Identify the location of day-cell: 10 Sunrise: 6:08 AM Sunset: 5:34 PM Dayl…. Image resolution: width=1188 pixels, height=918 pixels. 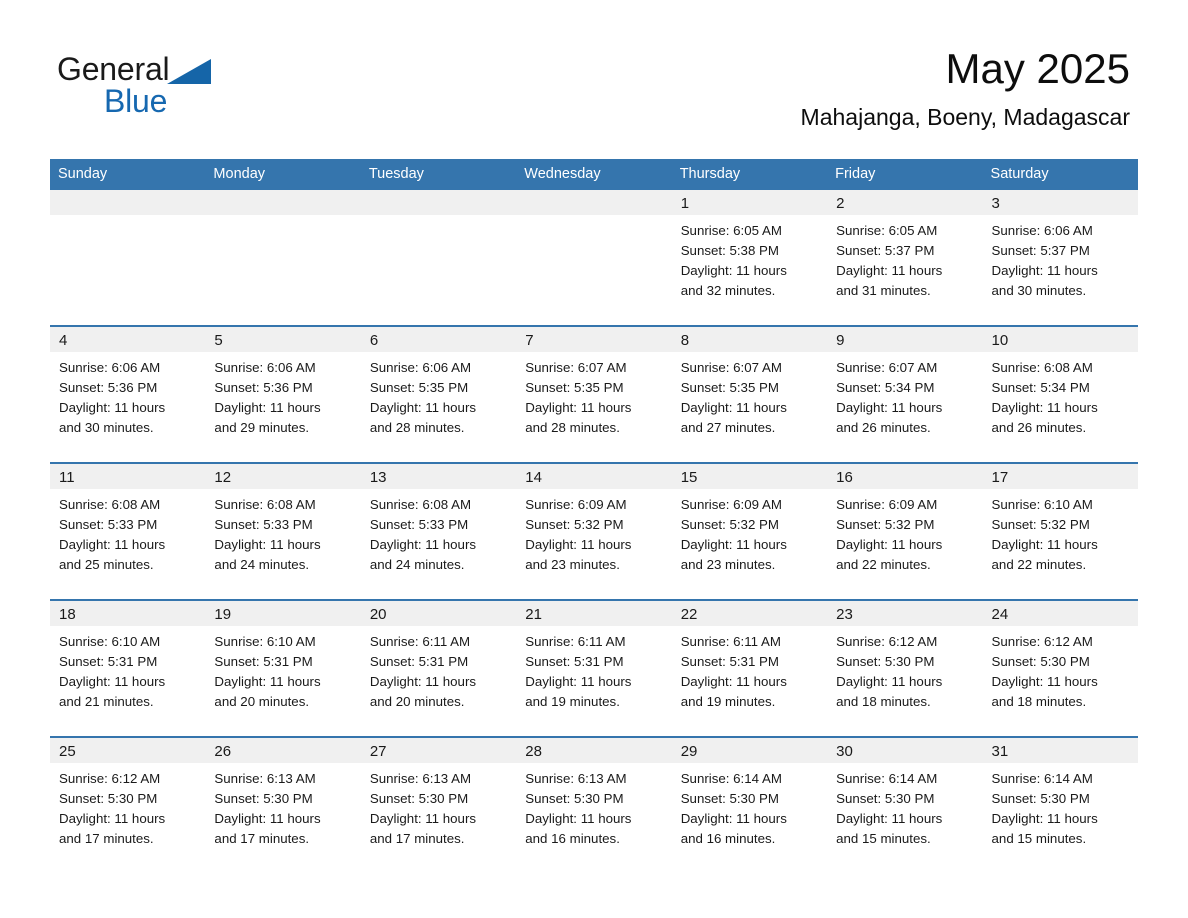
(1060, 394).